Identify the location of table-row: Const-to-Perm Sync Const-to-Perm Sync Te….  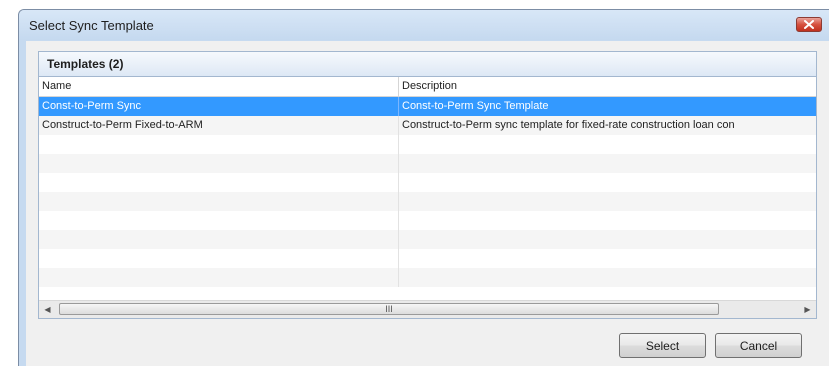
(427, 106).